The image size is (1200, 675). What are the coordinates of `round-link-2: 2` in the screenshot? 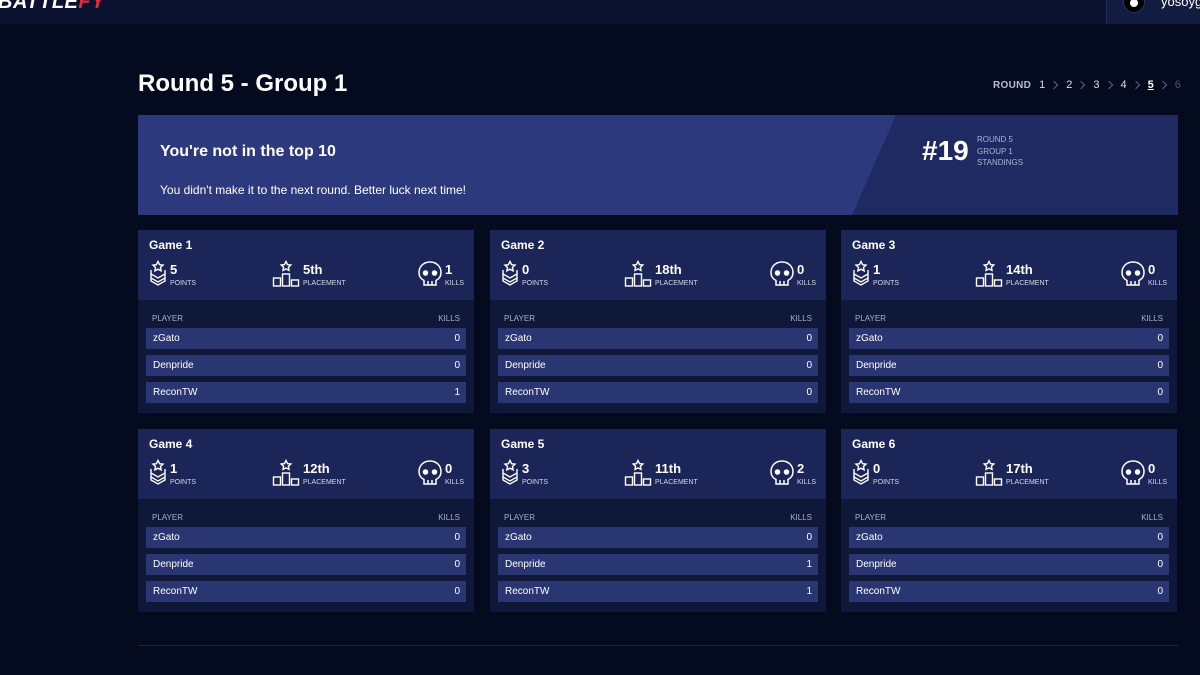 It's located at (1069, 85).